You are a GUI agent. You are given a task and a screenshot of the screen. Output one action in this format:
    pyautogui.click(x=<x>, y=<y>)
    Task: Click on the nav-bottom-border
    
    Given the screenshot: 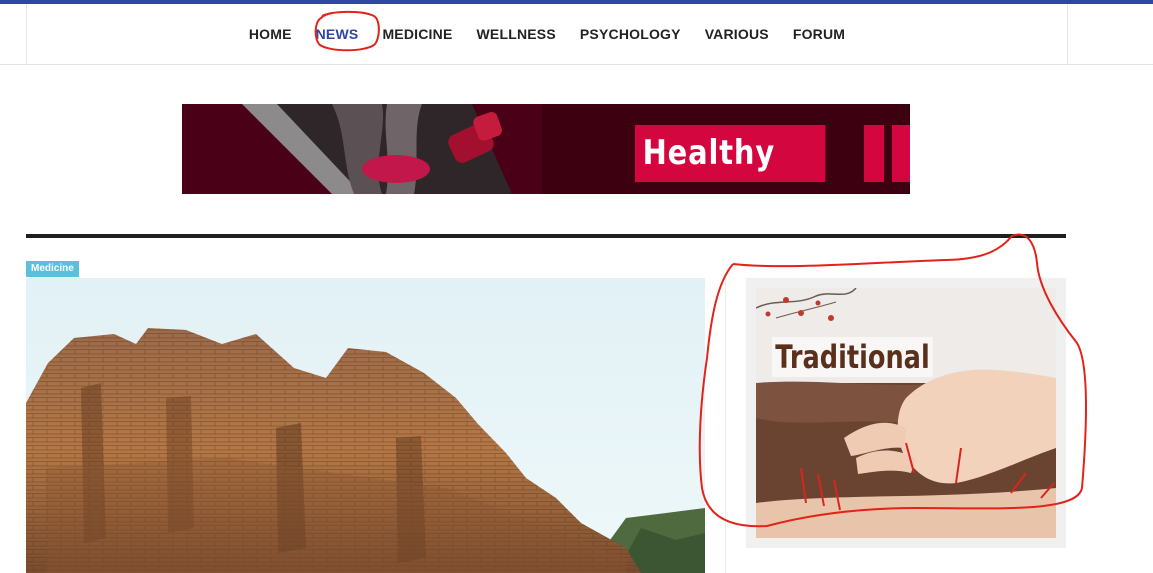 What is the action you would take?
    pyautogui.click(x=576, y=64)
    